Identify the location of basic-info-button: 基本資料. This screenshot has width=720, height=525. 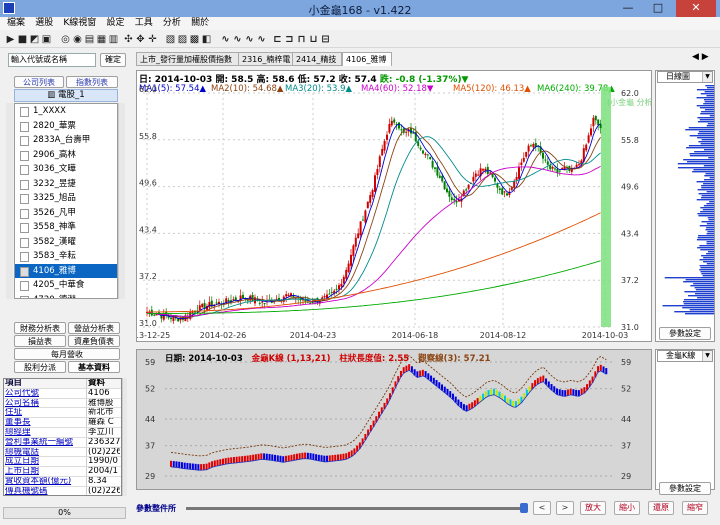
(94, 367).